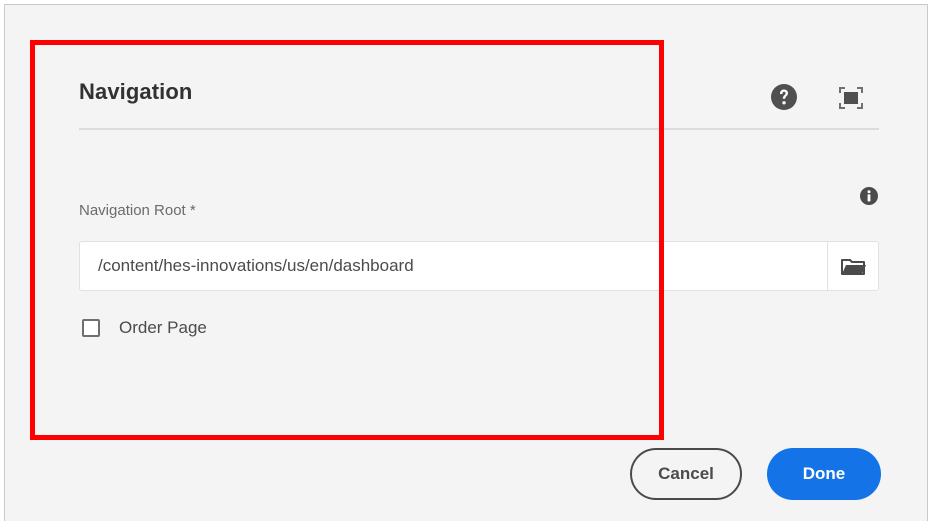 The width and height of the screenshot is (938, 521). I want to click on navigation-root-input, so click(453, 266).